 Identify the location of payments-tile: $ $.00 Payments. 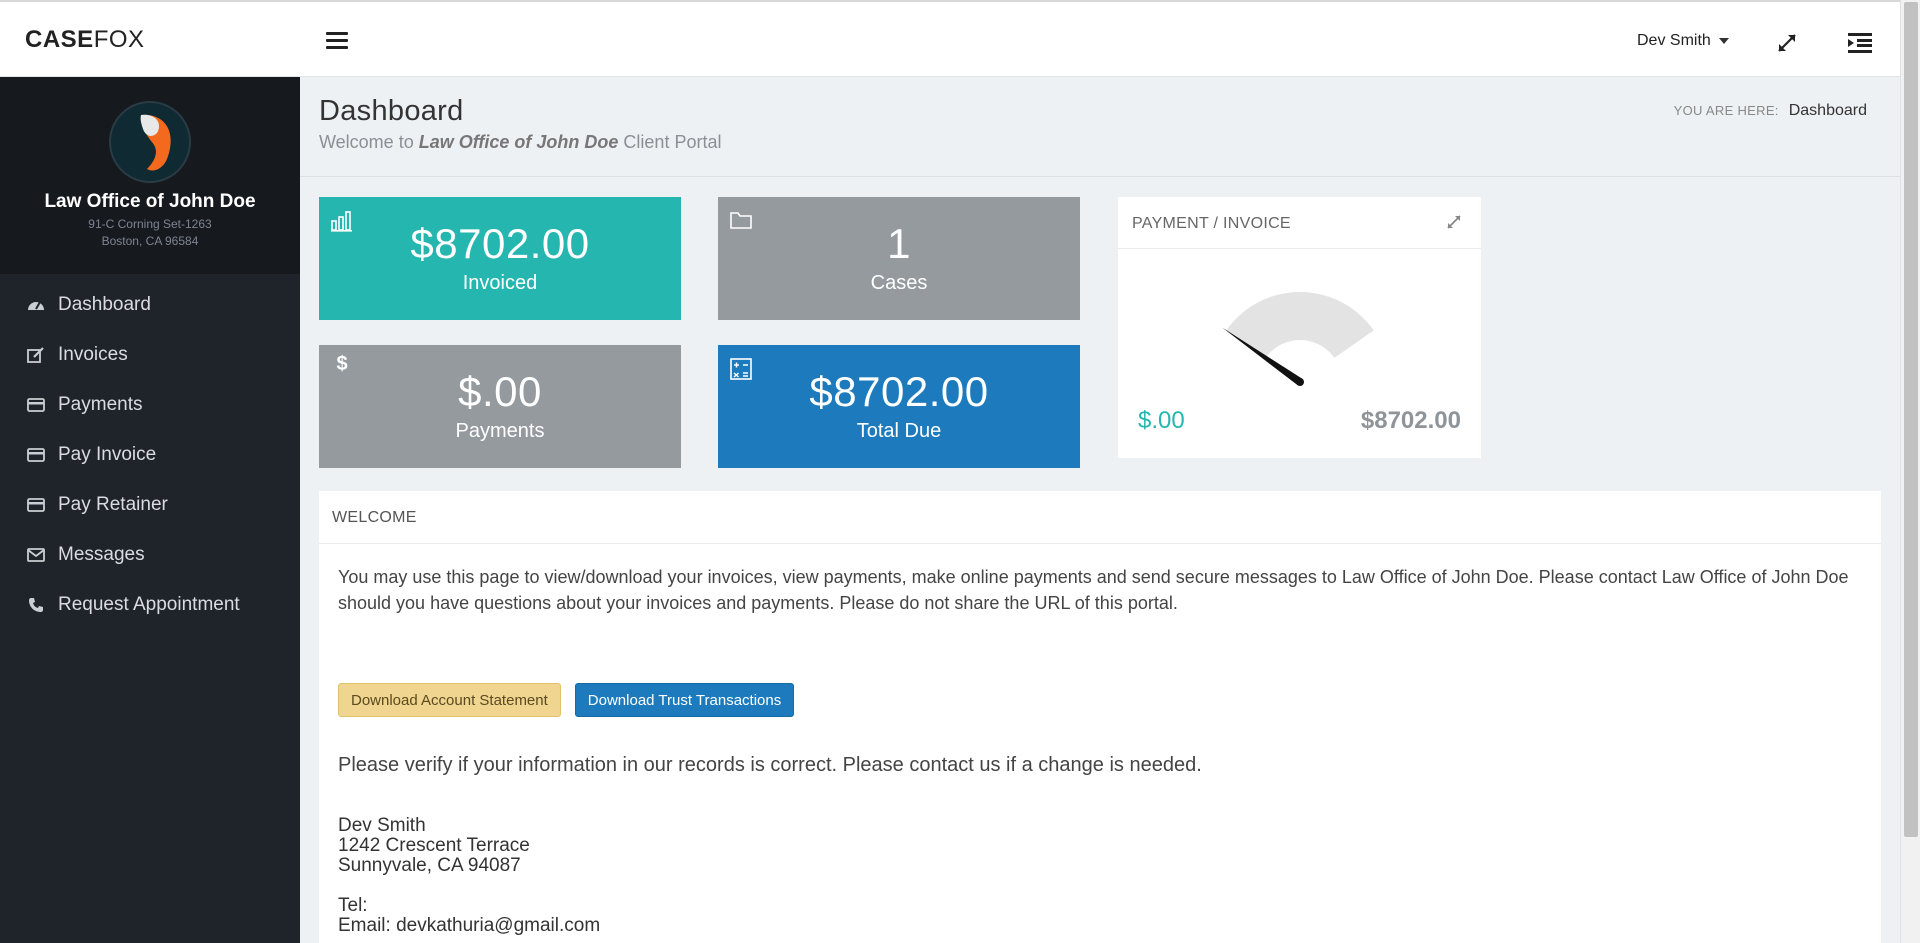
(500, 406).